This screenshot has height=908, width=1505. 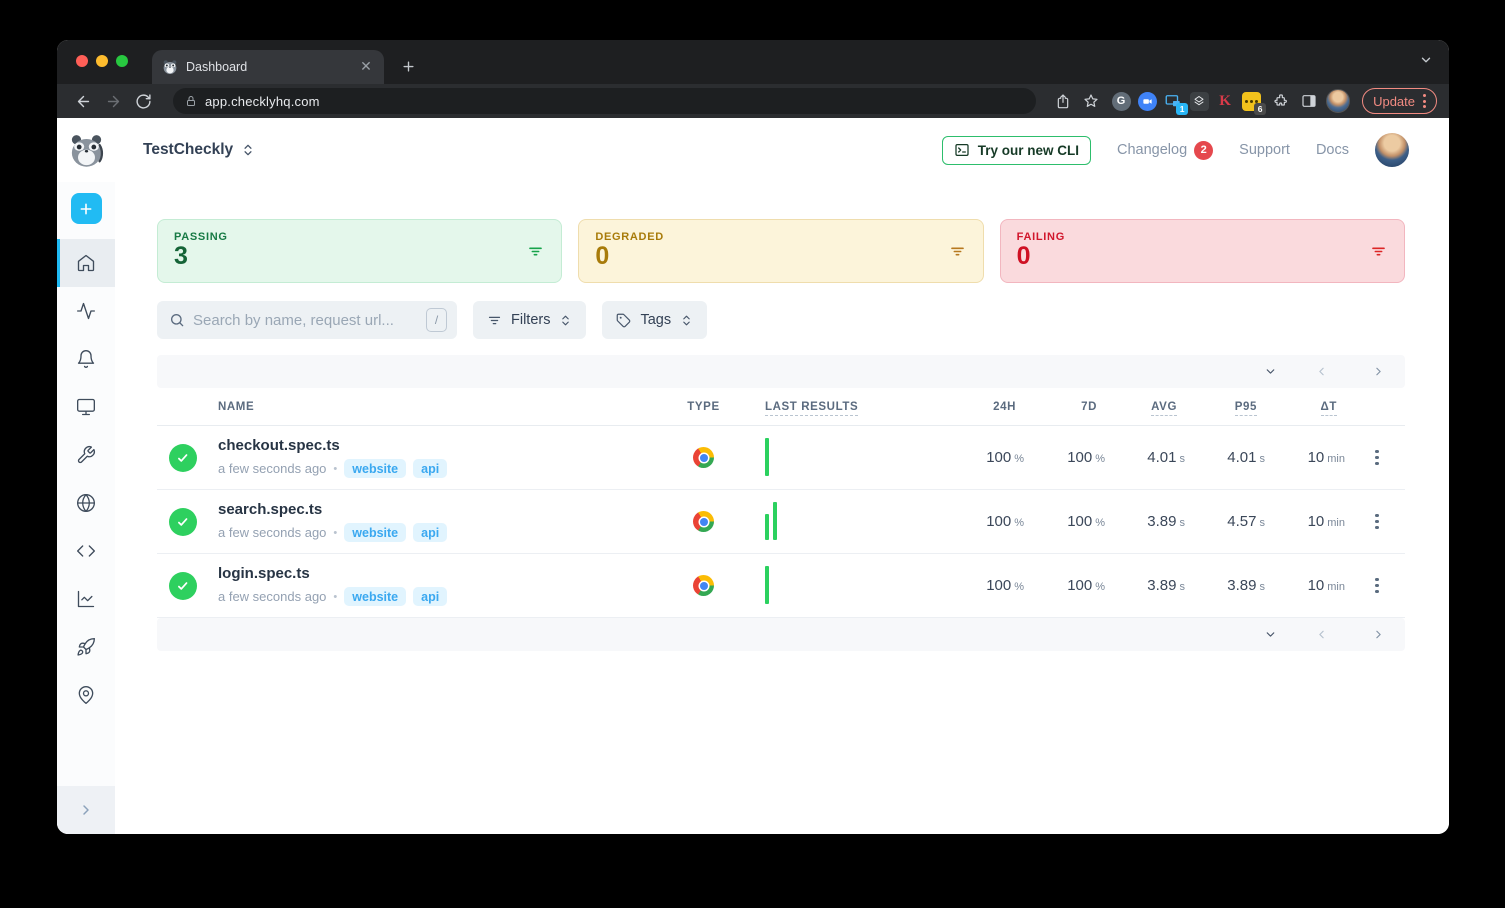 I want to click on minimize-window-button, so click(x=102, y=61).